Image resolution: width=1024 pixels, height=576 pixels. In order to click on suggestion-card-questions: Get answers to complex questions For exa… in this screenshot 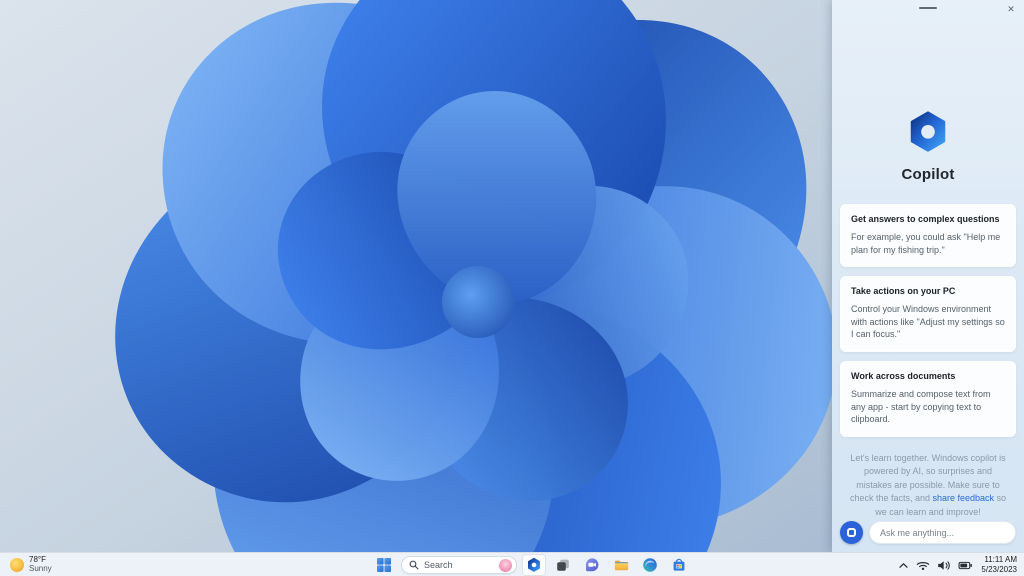, I will do `click(928, 236)`.